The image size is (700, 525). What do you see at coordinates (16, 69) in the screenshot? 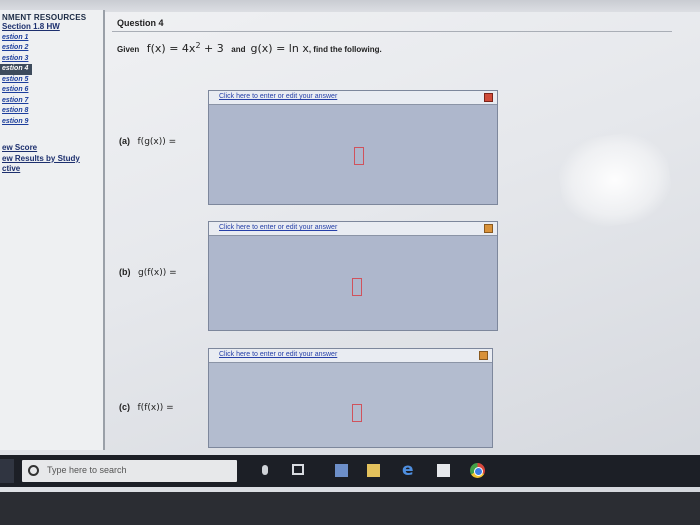
I see `sidebar-item-question-4: estion 4` at bounding box center [16, 69].